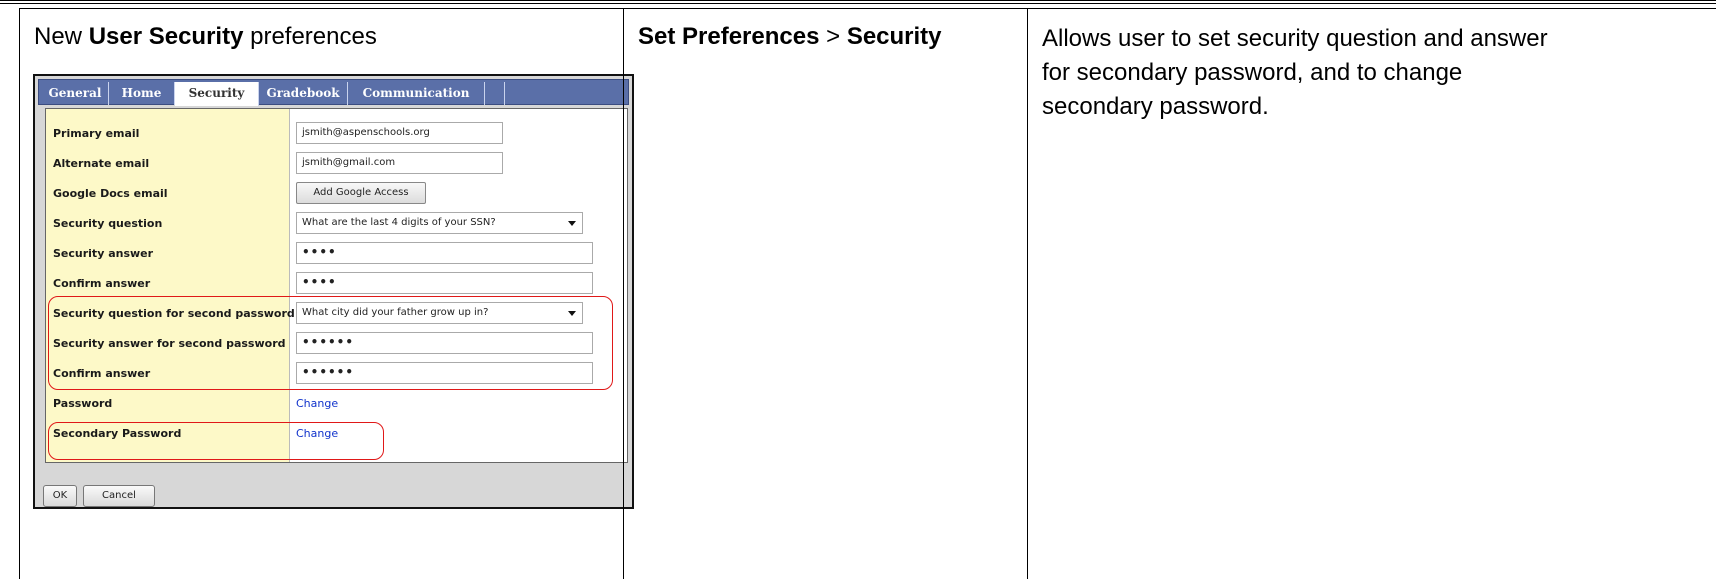 This screenshot has height=579, width=1716. Describe the element at coordinates (217, 94) in the screenshot. I see `tab-security: Security` at that location.